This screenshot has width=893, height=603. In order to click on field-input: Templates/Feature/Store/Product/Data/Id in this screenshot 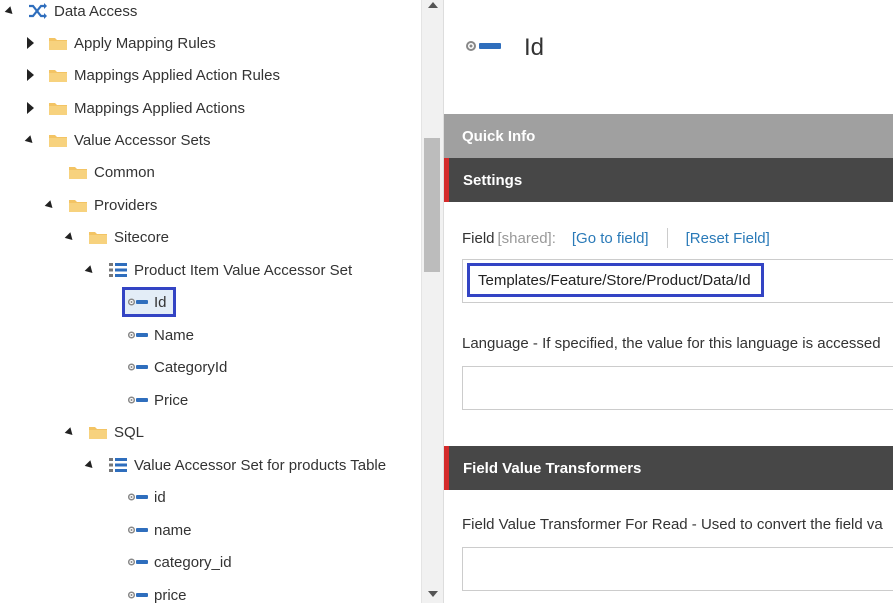, I will do `click(677, 281)`.